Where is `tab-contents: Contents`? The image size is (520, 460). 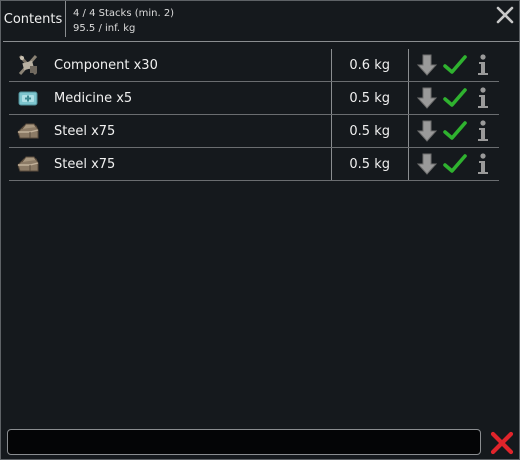
tab-contents: Contents is located at coordinates (33, 19).